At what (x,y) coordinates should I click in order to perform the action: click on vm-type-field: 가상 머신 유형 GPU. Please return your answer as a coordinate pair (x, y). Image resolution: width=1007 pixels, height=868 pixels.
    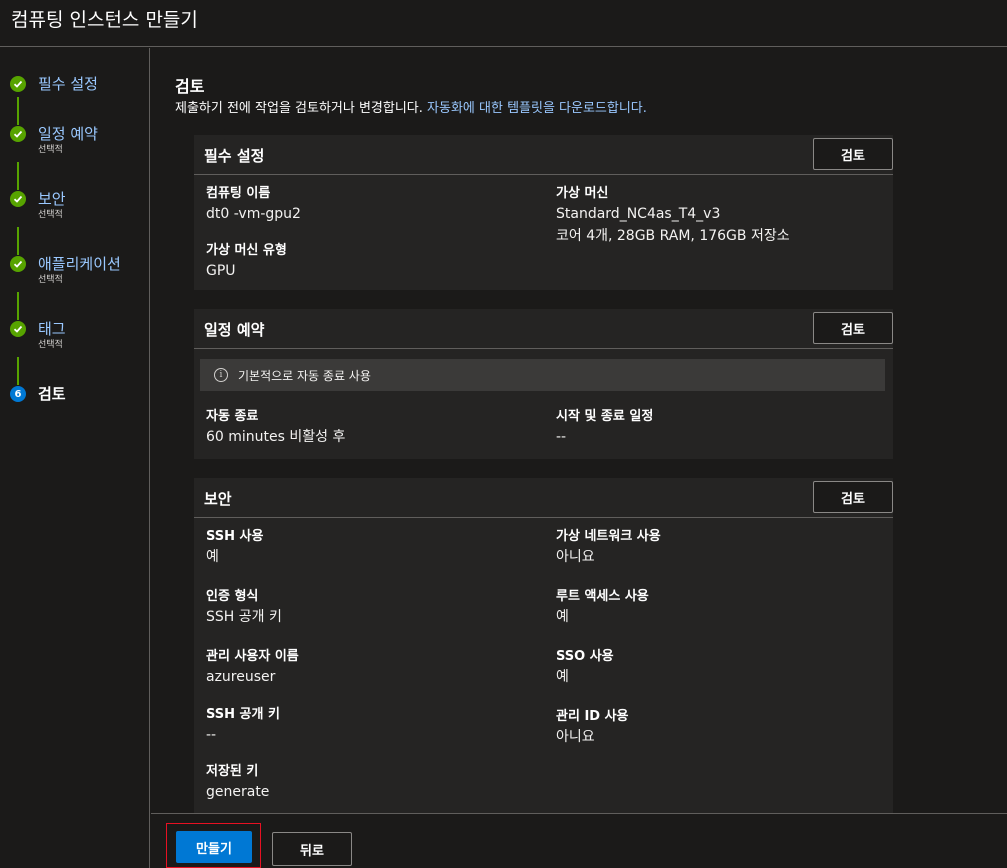
    Looking at the image, I should click on (246, 262).